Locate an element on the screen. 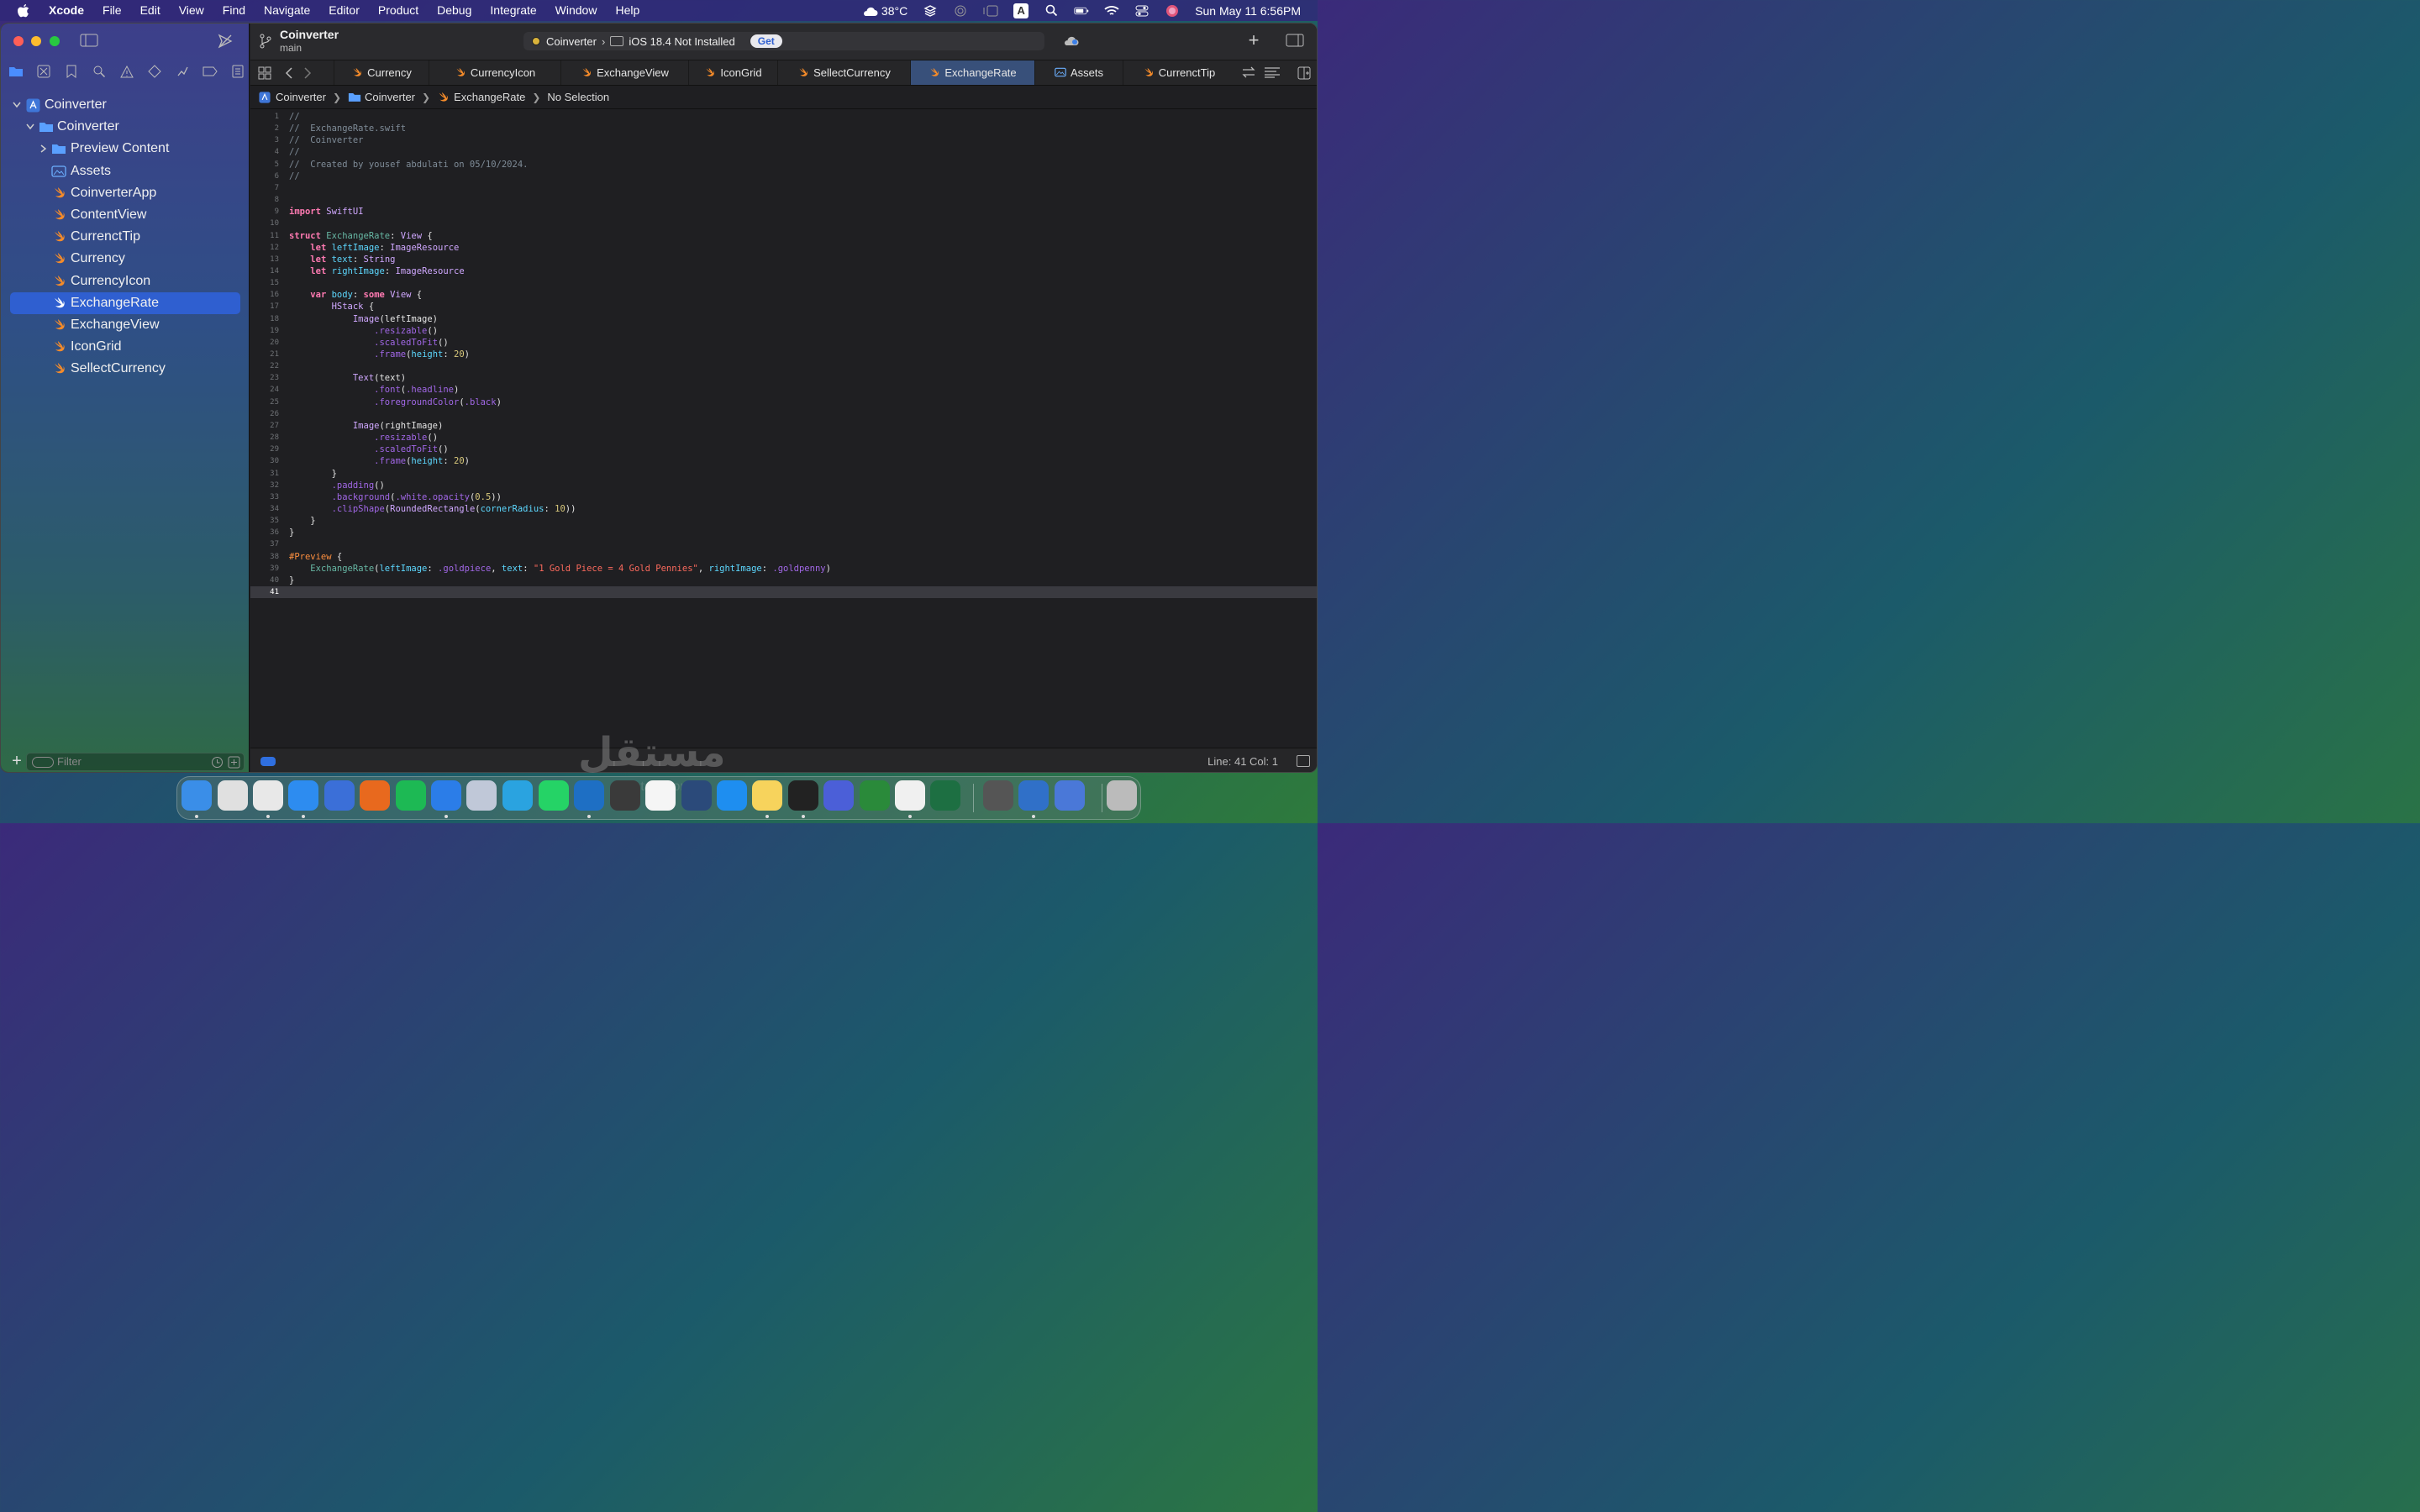 This screenshot has width=2420, height=1512. code-line: 35 } is located at coordinates (783, 521).